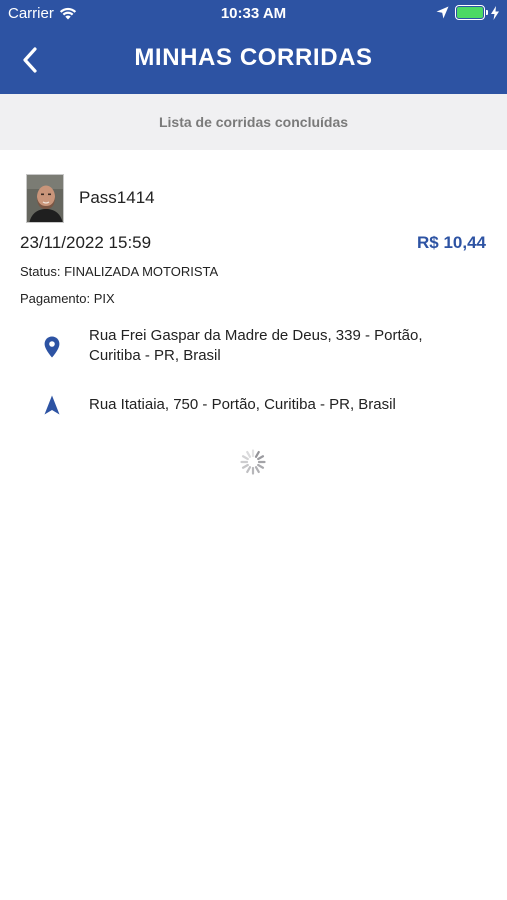 This screenshot has height=900, width=507. I want to click on location-arrow-icon, so click(442, 12).